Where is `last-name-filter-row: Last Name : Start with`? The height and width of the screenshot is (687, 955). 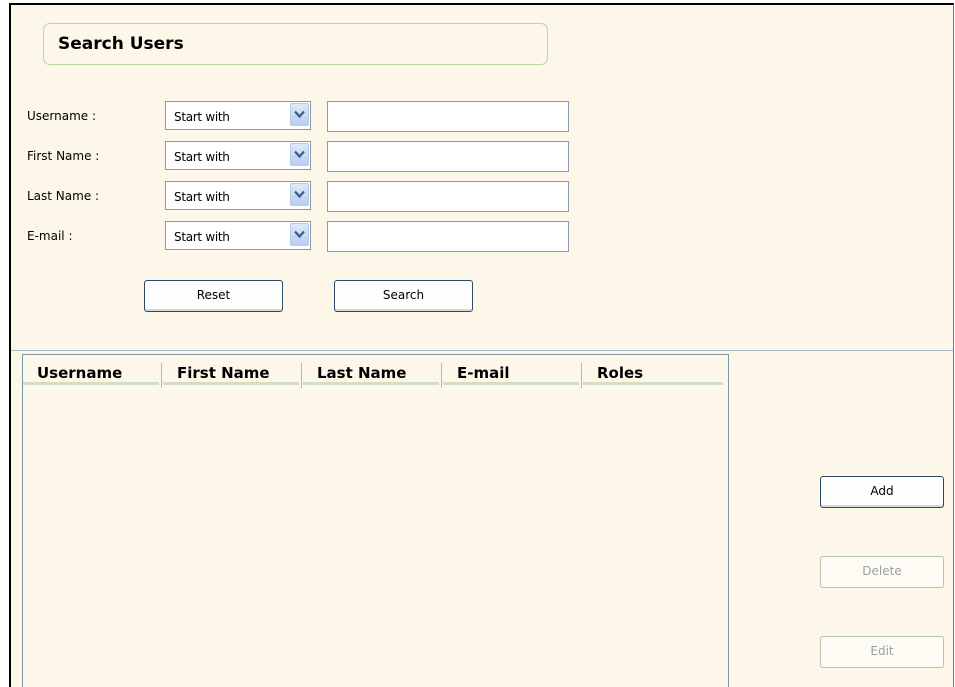
last-name-filter-row: Last Name : Start with is located at coordinates (307, 196).